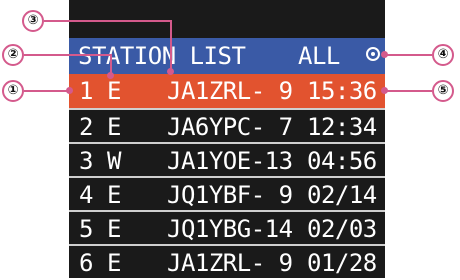 Image resolution: width=460 pixels, height=280 pixels. What do you see at coordinates (227, 261) in the screenshot?
I see `station-row: 6 E JA1ZRL- 9 01/28` at bounding box center [227, 261].